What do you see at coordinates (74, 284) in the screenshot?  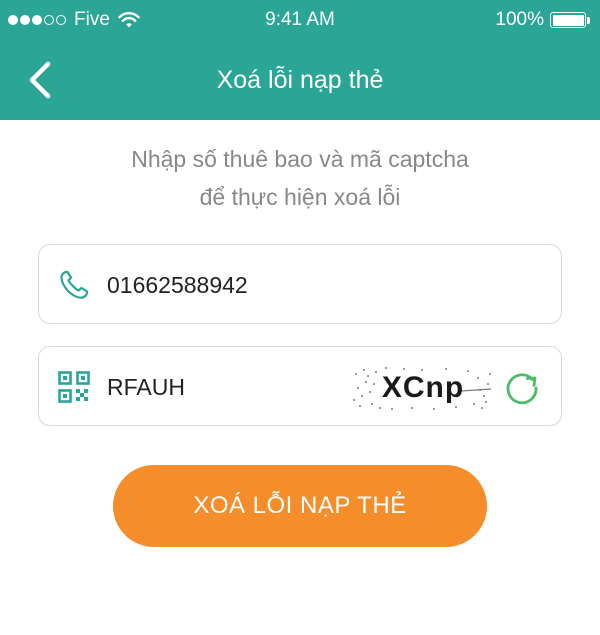 I see `phone-icon` at bounding box center [74, 284].